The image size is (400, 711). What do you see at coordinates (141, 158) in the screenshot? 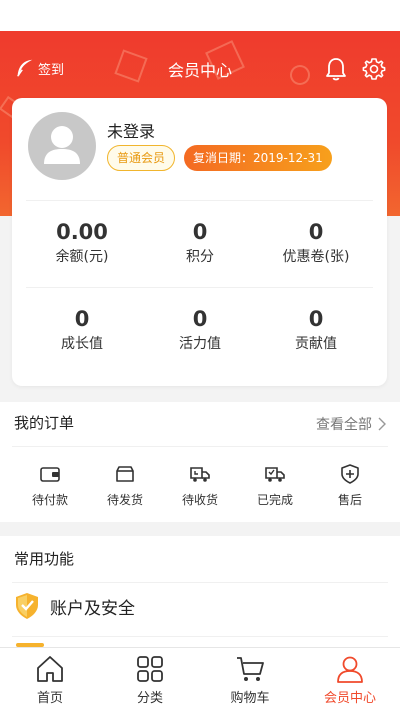
I see `member-level-badge: 普通会员` at bounding box center [141, 158].